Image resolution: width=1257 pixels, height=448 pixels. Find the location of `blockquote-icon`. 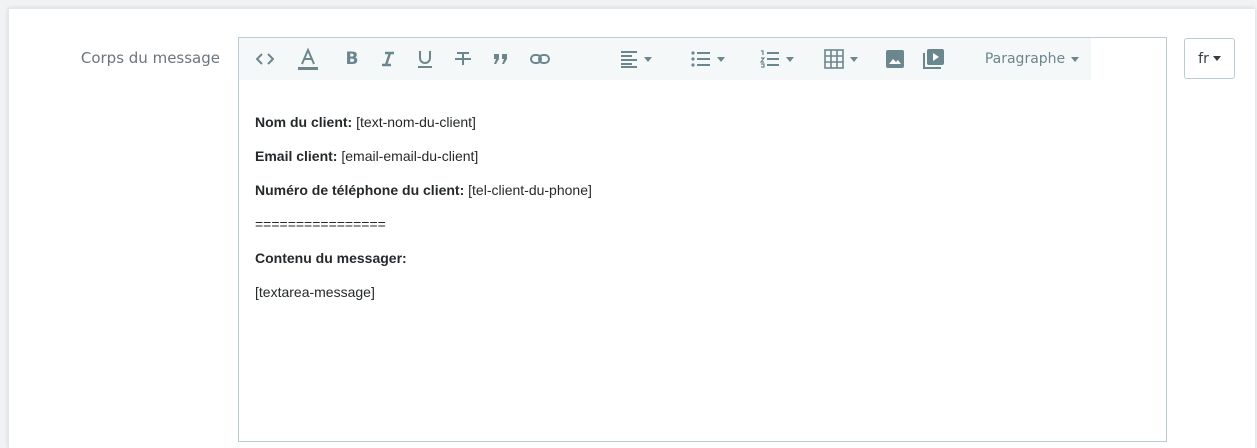

blockquote-icon is located at coordinates (501, 59).